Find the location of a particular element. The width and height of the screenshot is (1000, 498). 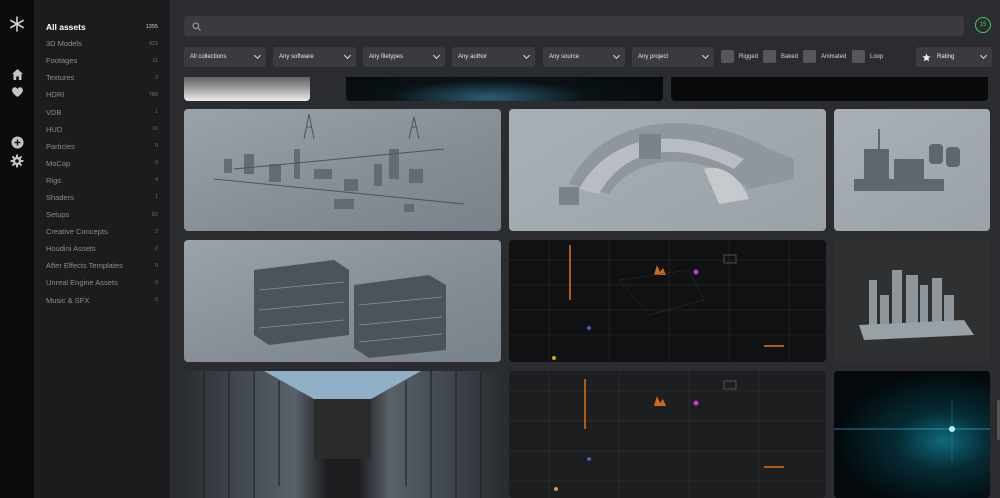

settings-icon is located at coordinates (17, 161).